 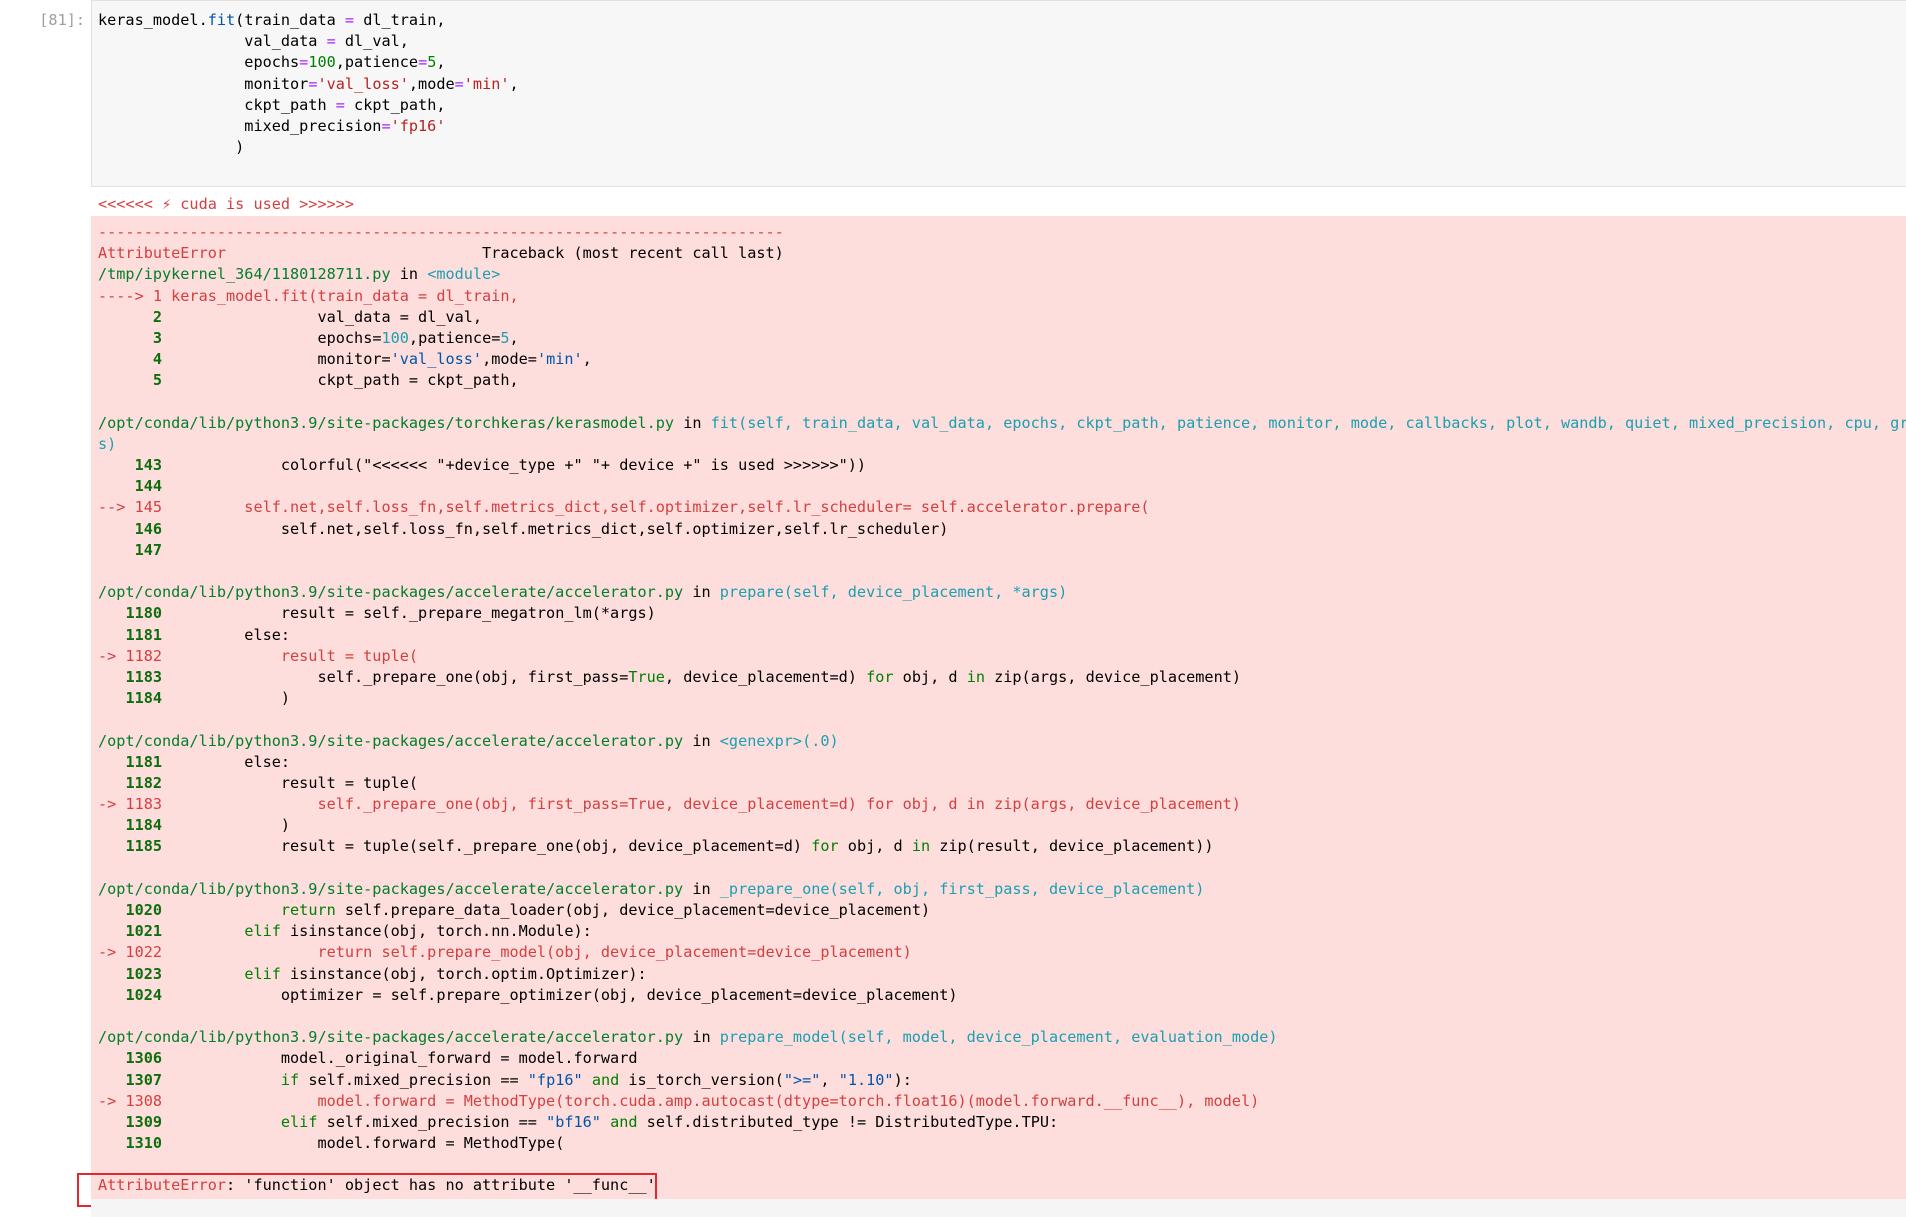 What do you see at coordinates (505, 253) in the screenshot?
I see `traceback-line-segment: Traceback (most recent call last)` at bounding box center [505, 253].